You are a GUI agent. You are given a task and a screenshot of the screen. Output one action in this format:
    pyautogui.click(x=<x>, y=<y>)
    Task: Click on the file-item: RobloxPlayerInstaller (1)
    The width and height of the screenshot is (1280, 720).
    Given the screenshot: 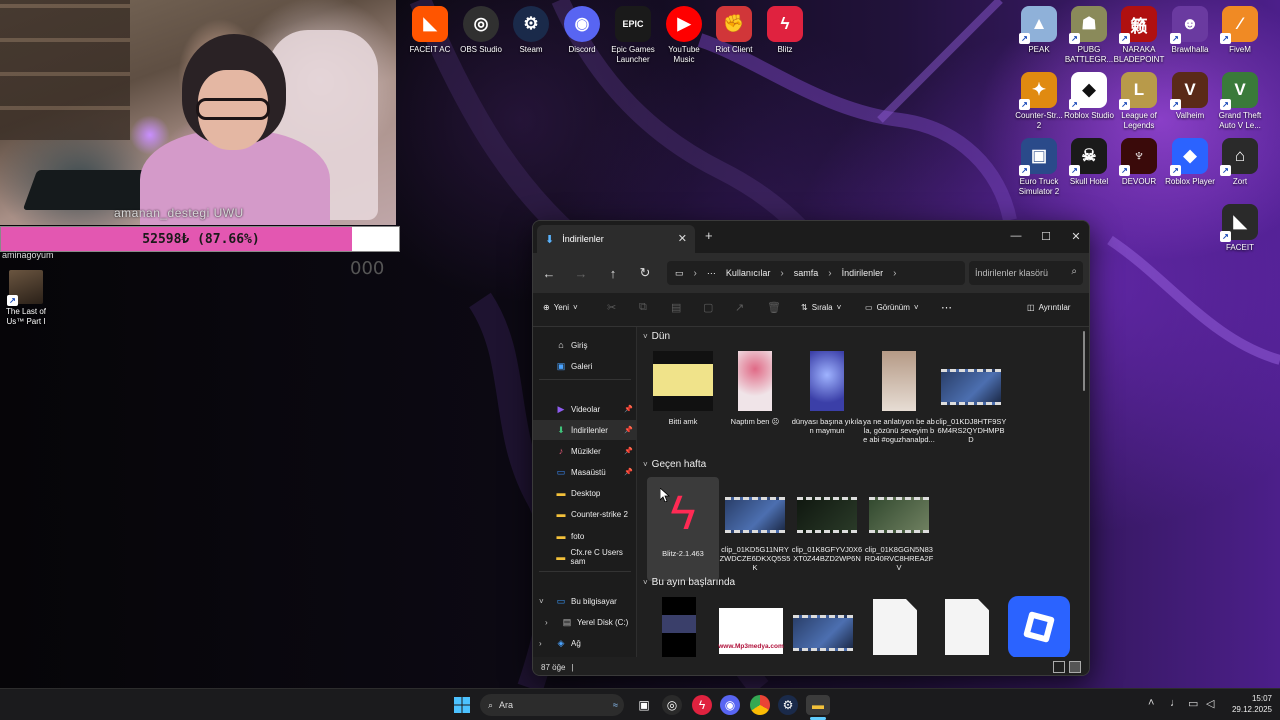 What is the action you would take?
    pyautogui.click(x=1039, y=626)
    